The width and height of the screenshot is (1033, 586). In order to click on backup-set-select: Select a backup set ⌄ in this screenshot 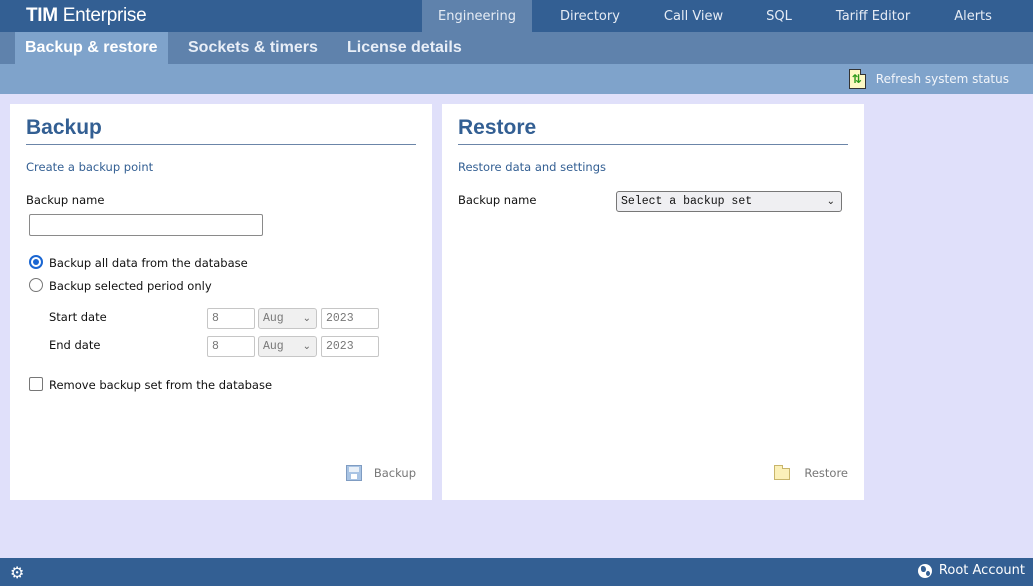, I will do `click(729, 201)`.